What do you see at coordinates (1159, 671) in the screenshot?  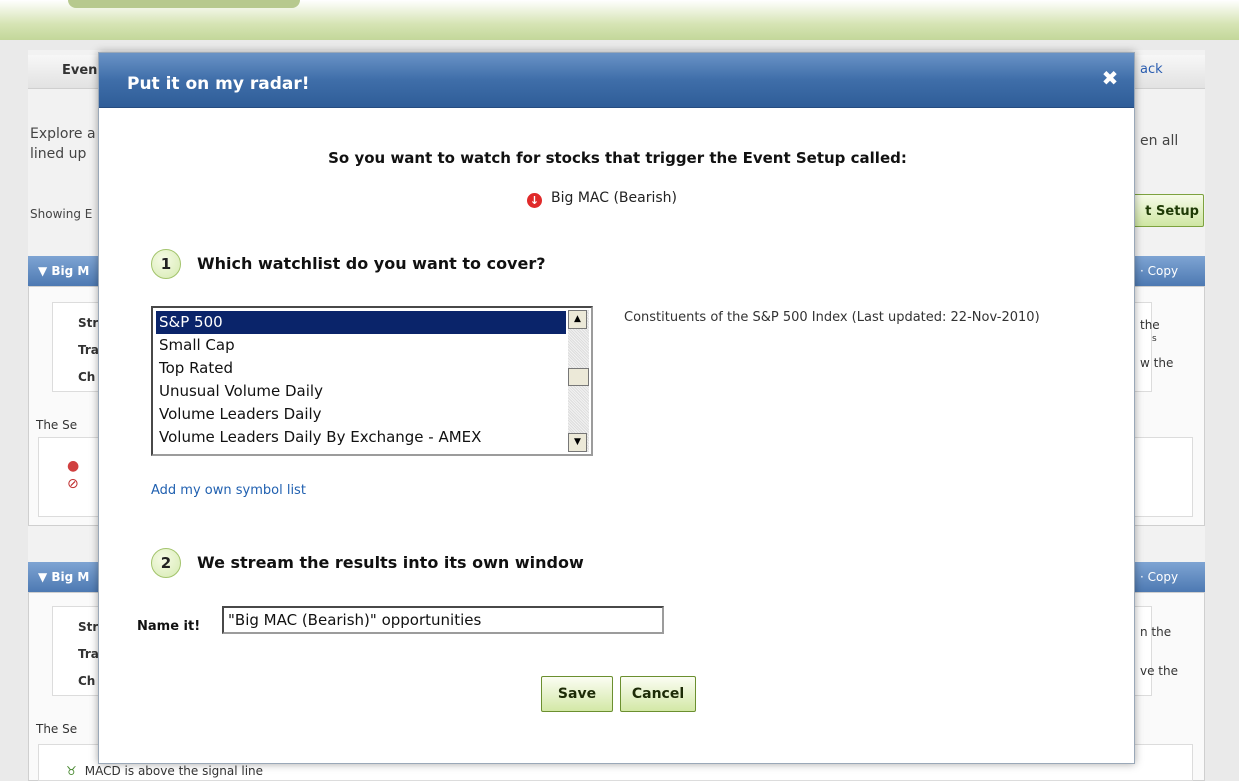 I see `detail-text: ve the` at bounding box center [1159, 671].